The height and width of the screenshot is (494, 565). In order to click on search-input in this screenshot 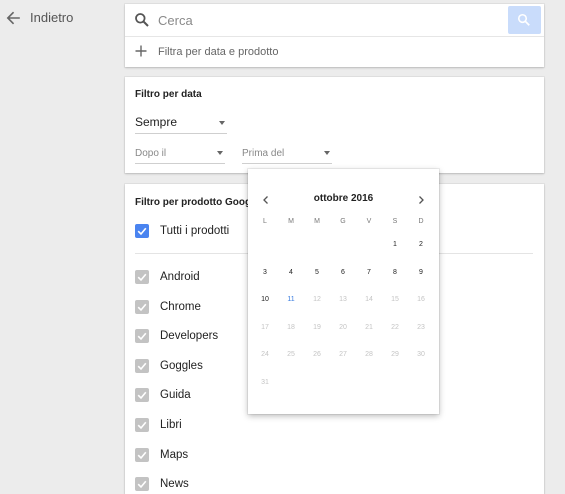, I will do `click(328, 20)`.